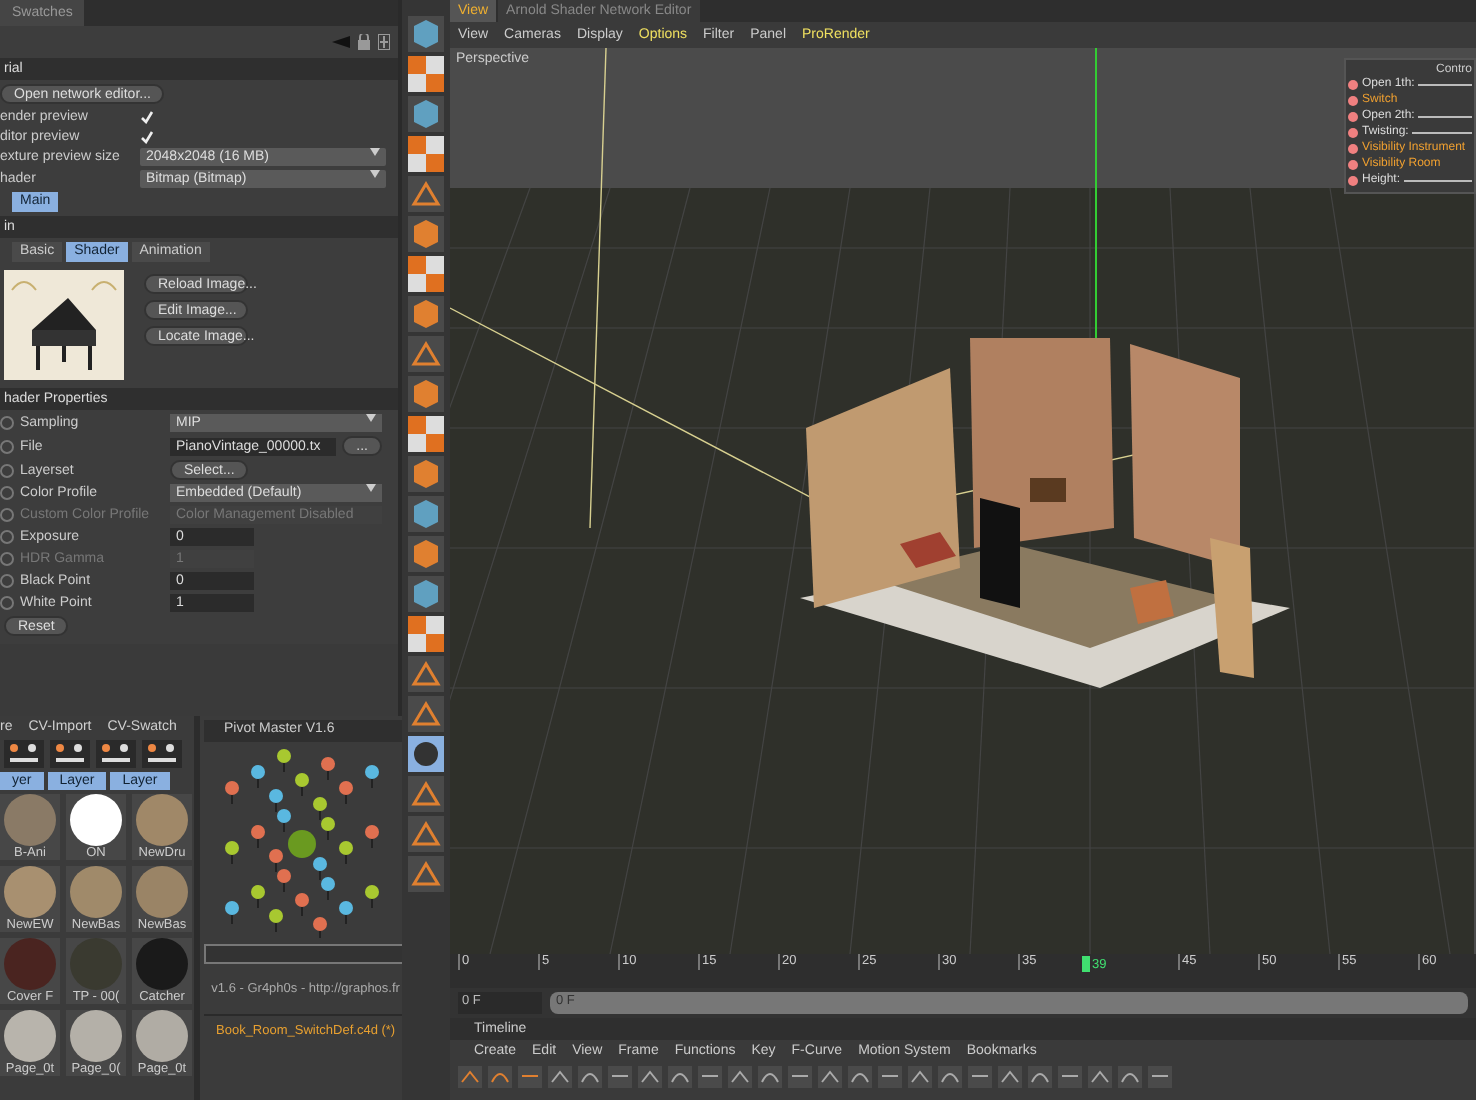 This screenshot has width=1476, height=1100. Describe the element at coordinates (1045, 513) in the screenshot. I see `room-model-drawing` at that location.